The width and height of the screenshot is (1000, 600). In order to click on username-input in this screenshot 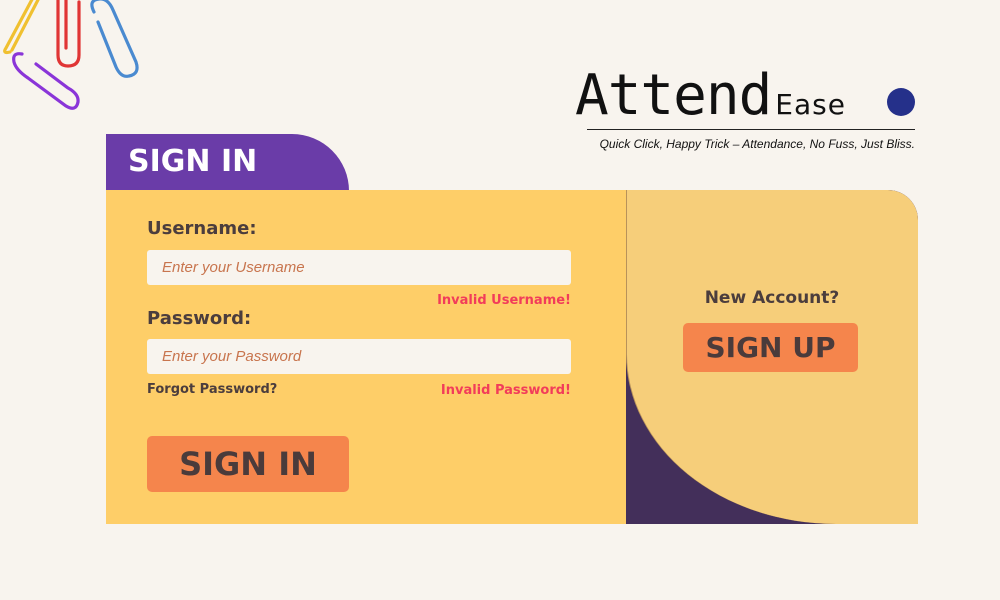, I will do `click(359, 267)`.